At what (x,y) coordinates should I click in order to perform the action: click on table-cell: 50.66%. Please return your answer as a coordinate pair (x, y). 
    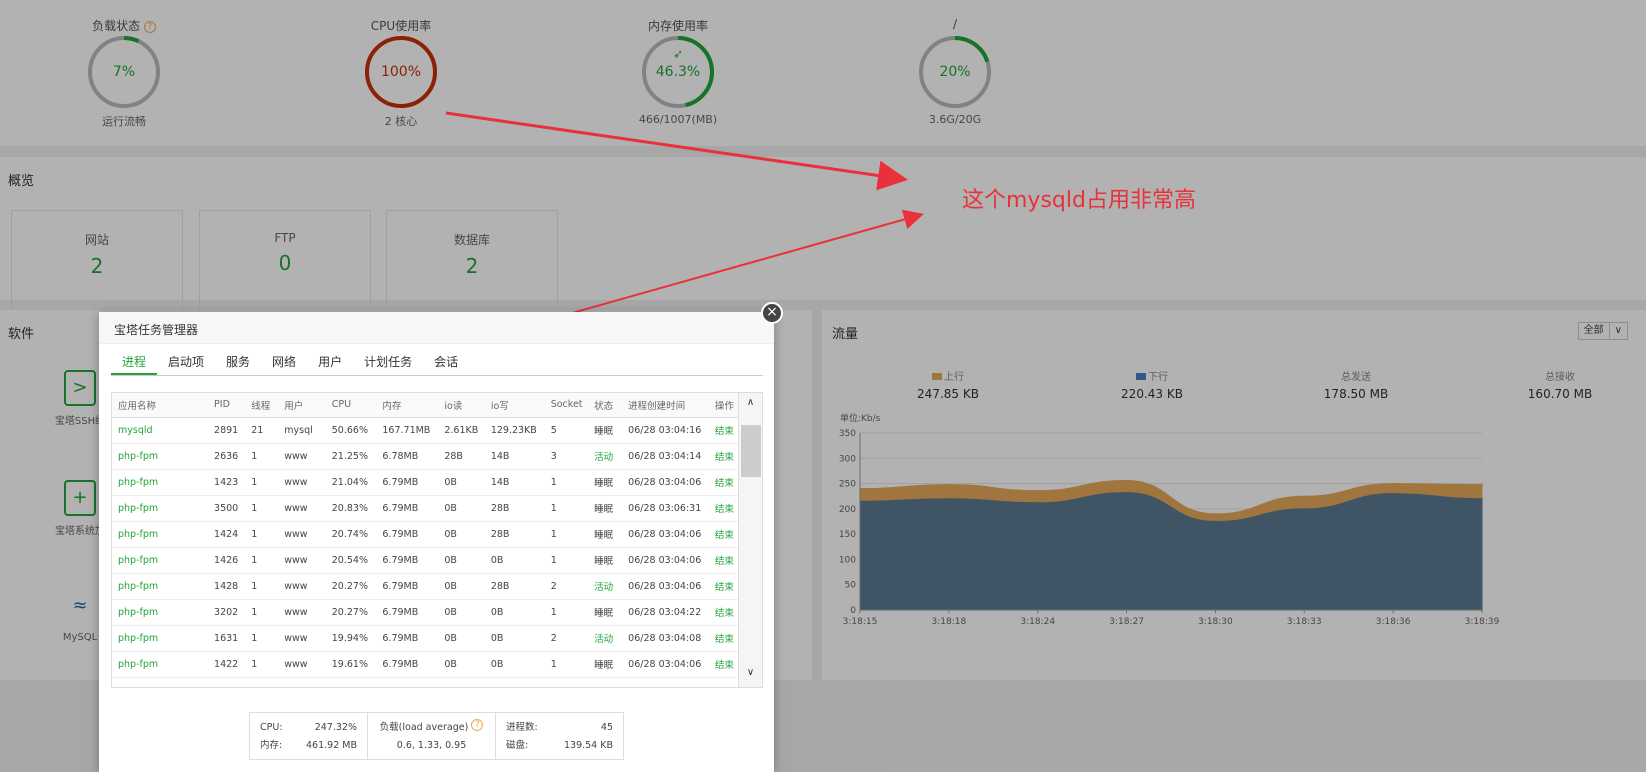
    Looking at the image, I should click on (351, 430).